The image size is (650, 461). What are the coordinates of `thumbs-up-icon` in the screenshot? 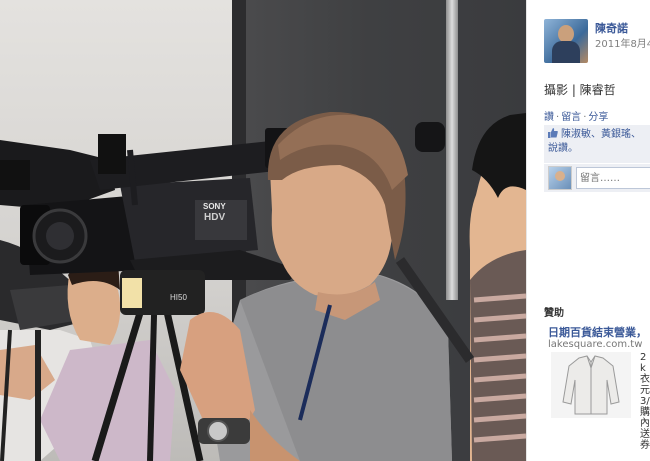 It's located at (553, 133).